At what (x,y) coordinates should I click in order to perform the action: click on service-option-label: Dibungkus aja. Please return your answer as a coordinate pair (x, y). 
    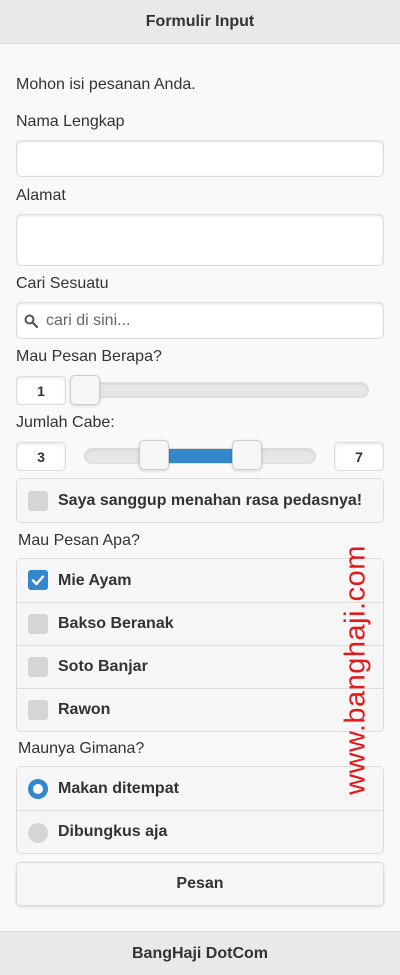
    Looking at the image, I should click on (113, 831).